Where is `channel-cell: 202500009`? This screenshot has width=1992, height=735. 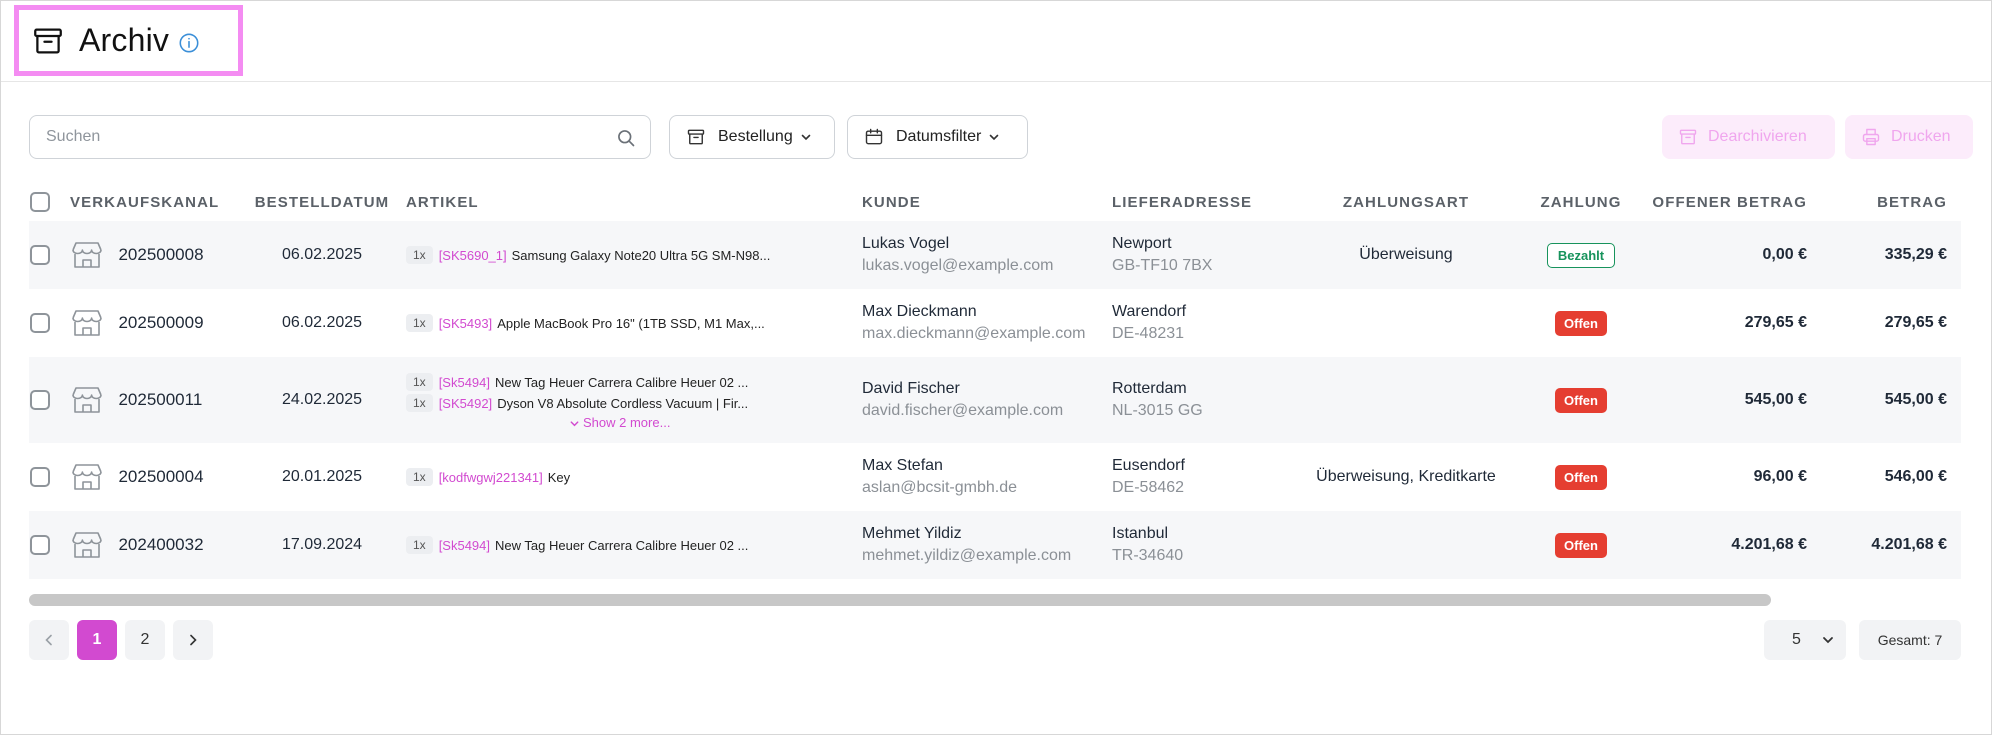 channel-cell: 202500009 is located at coordinates (154, 323).